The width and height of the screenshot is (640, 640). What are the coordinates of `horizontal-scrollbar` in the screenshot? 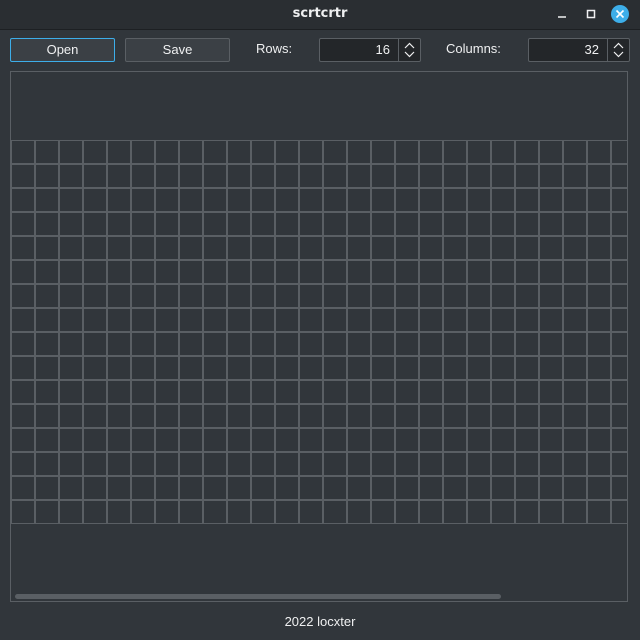 It's located at (319, 596).